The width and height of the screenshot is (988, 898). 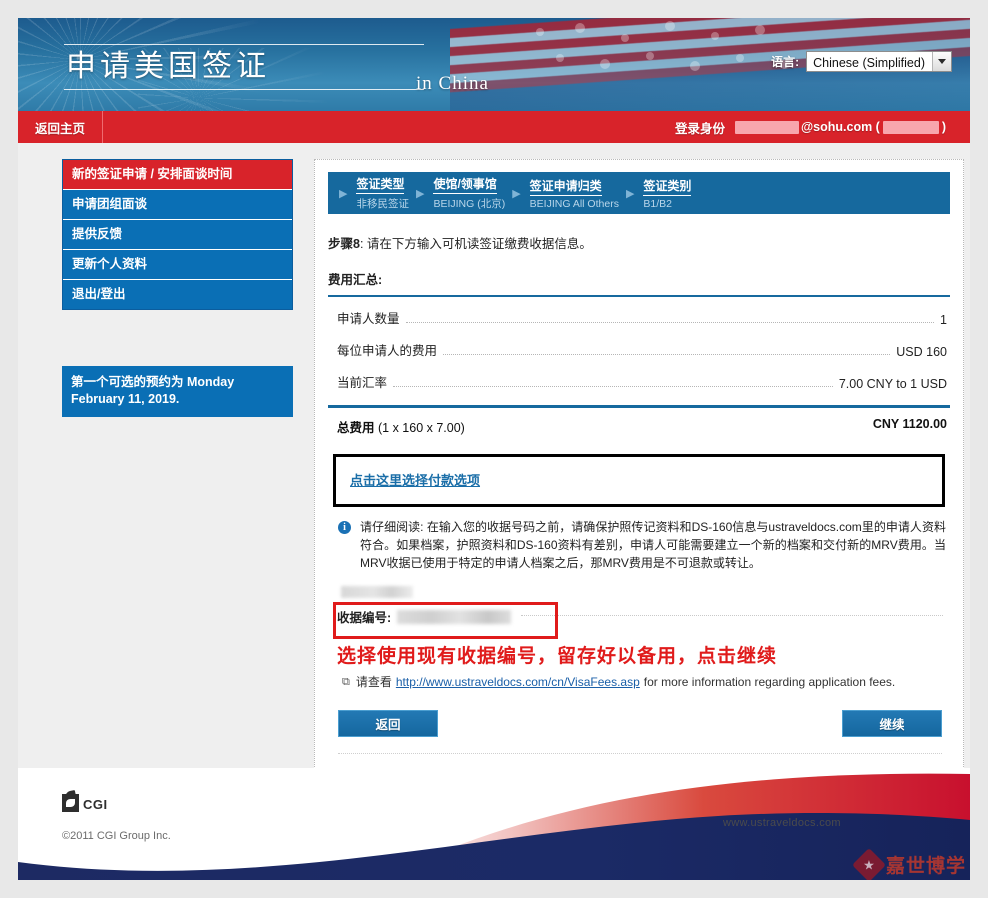 What do you see at coordinates (766, 127) in the screenshot?
I see `redaction-block-email` at bounding box center [766, 127].